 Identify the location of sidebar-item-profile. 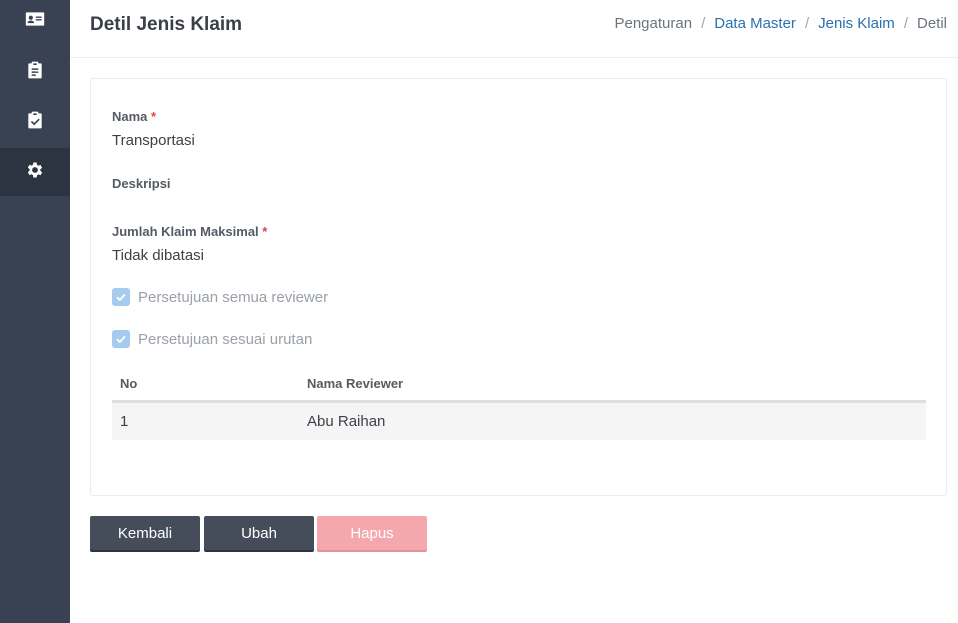
(35, 22).